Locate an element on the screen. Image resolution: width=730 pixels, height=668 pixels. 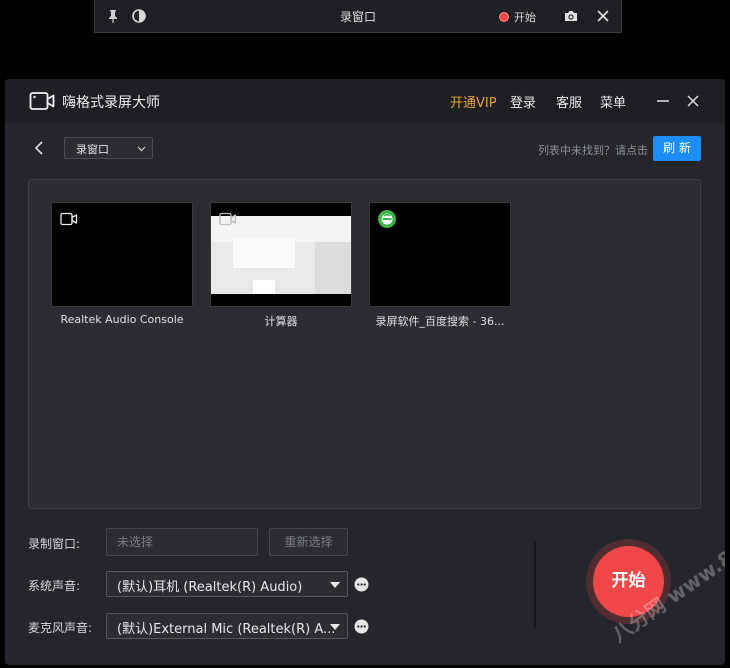
mode-select: 录窗口 is located at coordinates (108, 148).